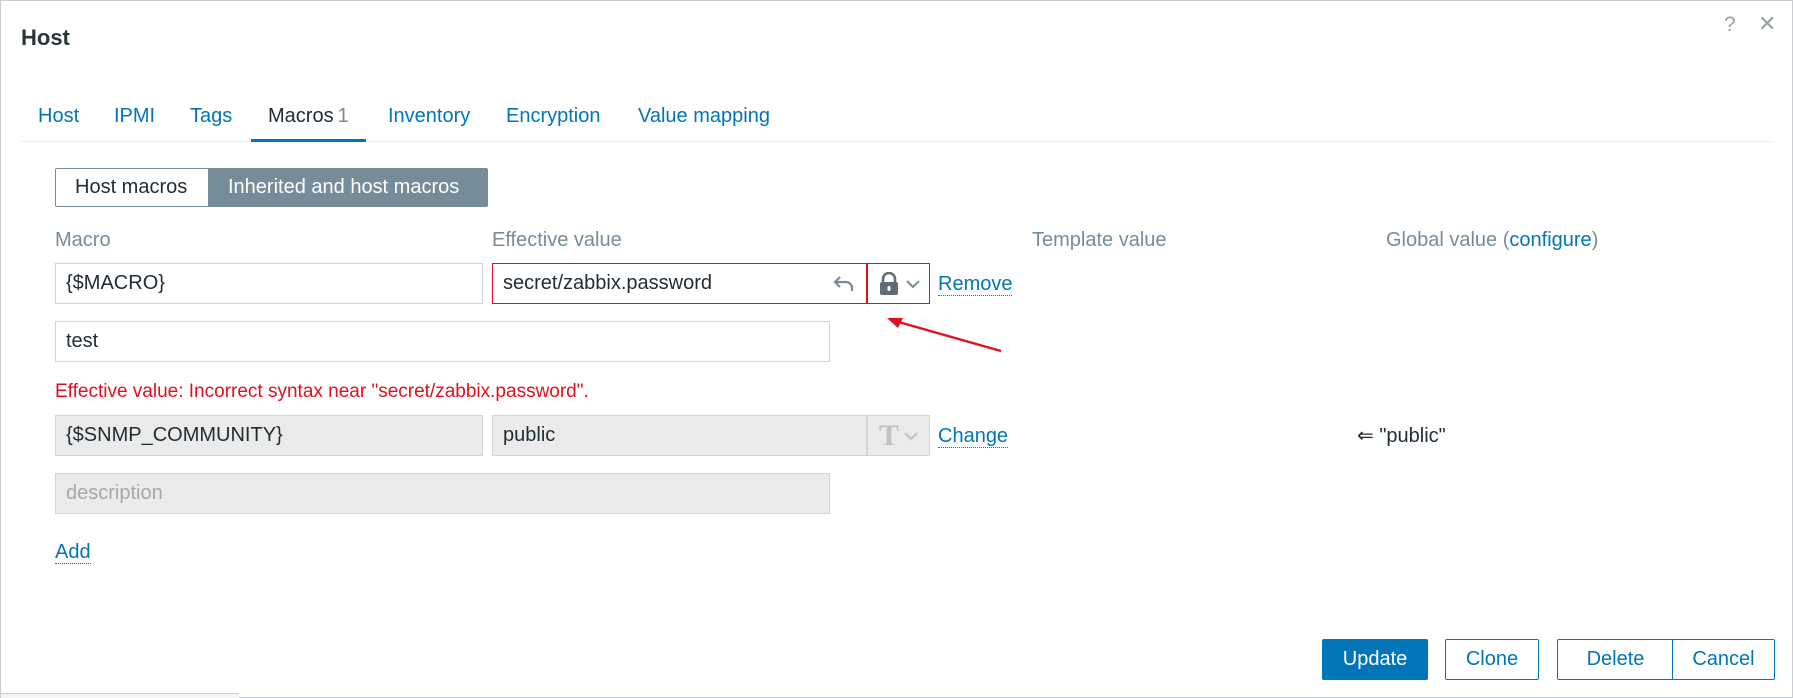  What do you see at coordinates (301, 116) in the screenshot?
I see `tab-macros-label: Macros` at bounding box center [301, 116].